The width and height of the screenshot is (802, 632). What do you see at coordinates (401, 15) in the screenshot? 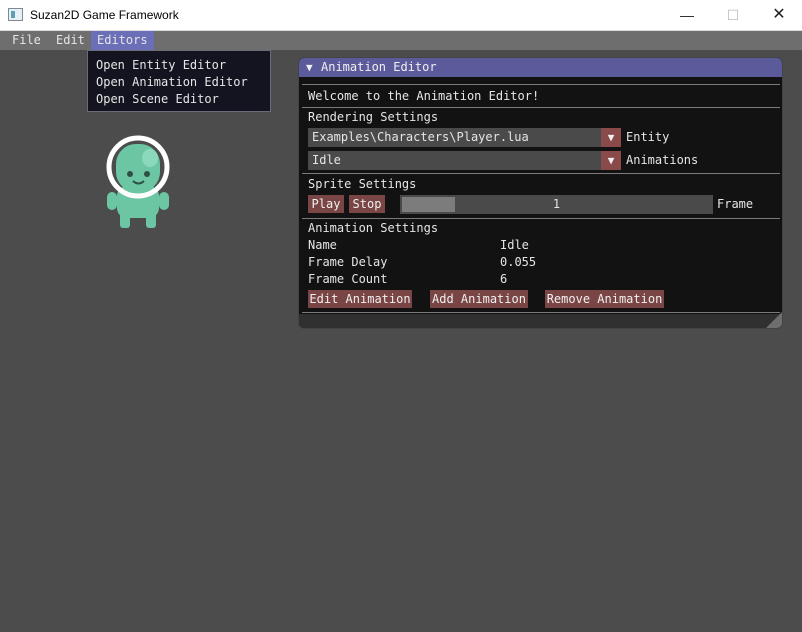
I see `window-titlebar: Suzan2D Game Framework — ☐ ✕` at bounding box center [401, 15].